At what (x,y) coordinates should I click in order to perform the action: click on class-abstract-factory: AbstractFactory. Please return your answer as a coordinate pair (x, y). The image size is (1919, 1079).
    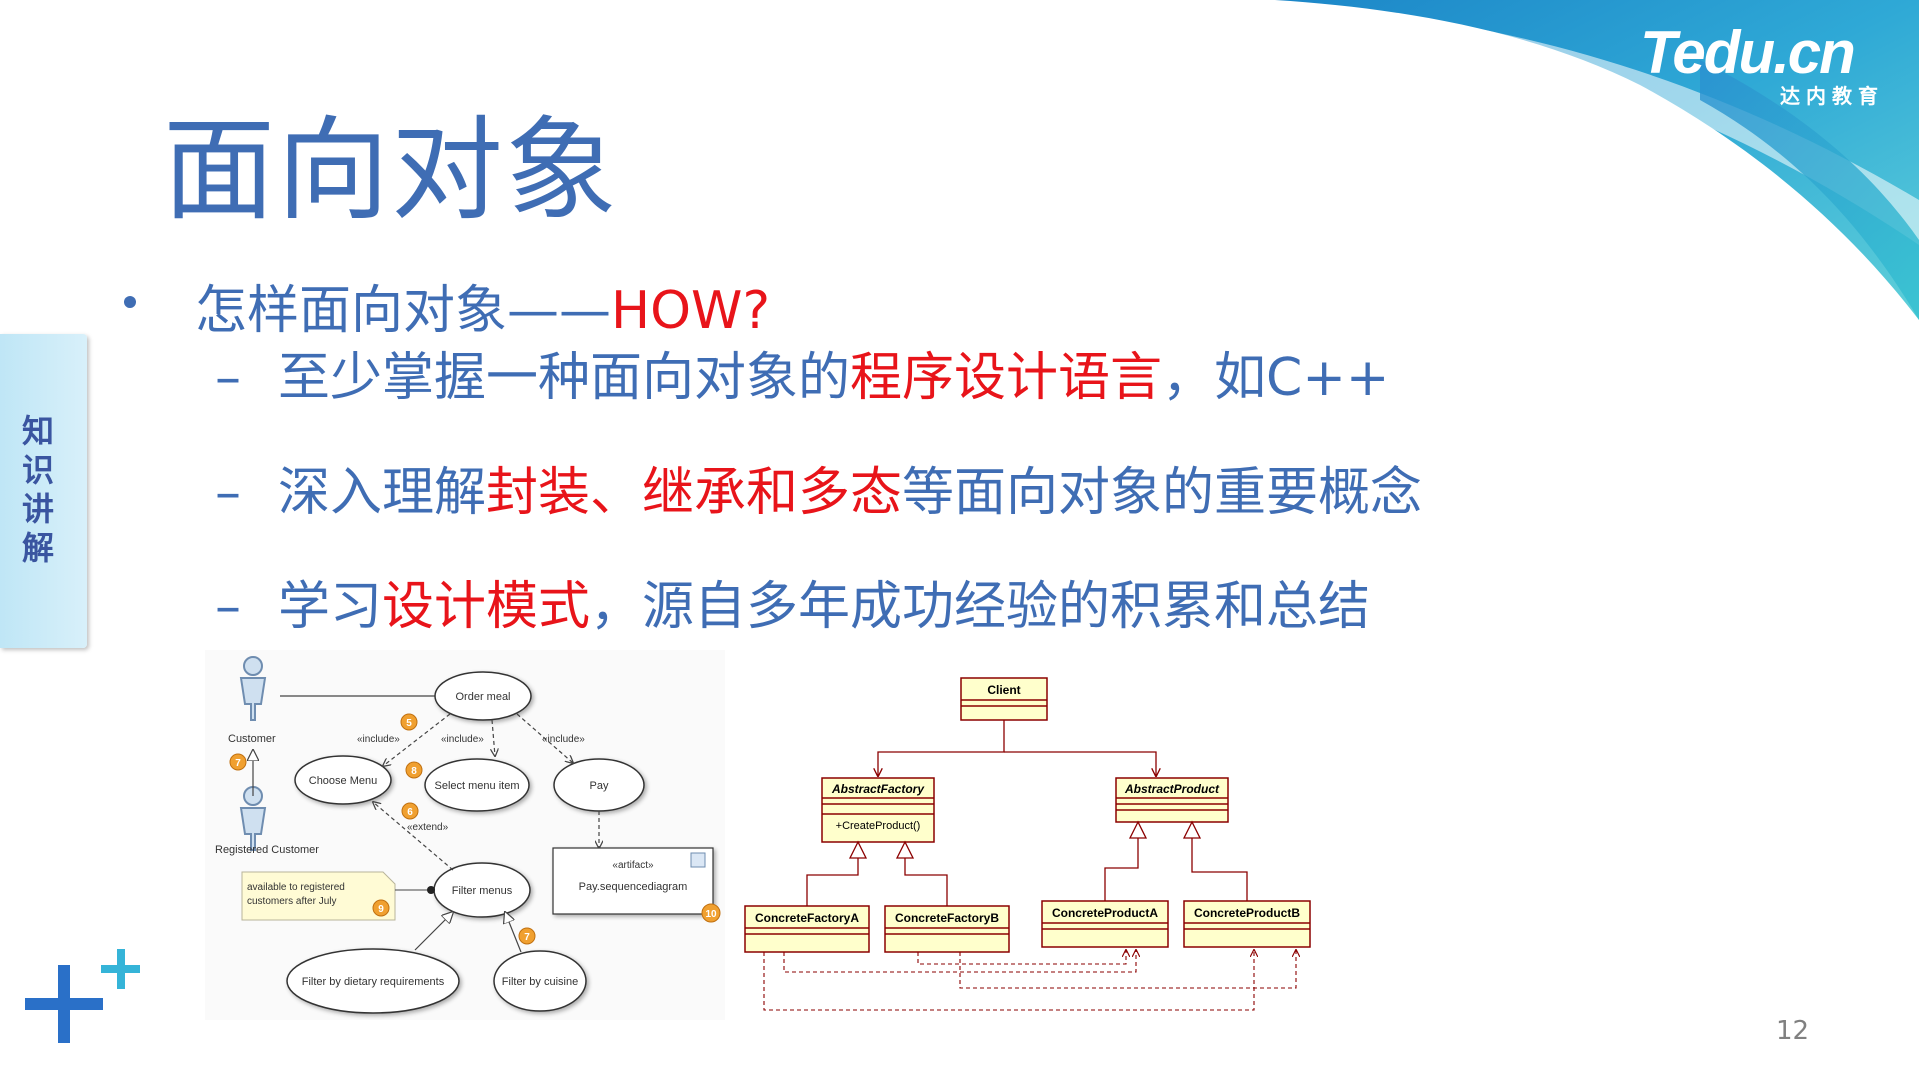
    Looking at the image, I should click on (878, 789).